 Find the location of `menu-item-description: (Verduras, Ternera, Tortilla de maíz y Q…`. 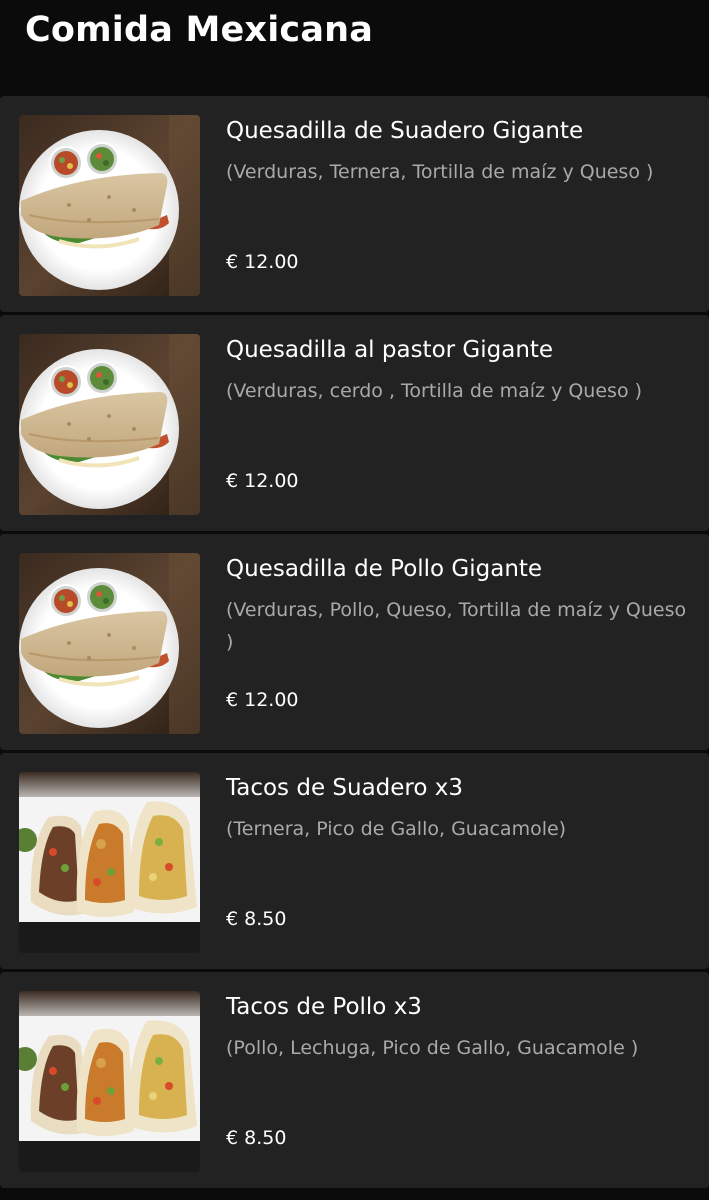

menu-item-description: (Verduras, Ternera, Tortilla de maíz y Q… is located at coordinates (440, 172).